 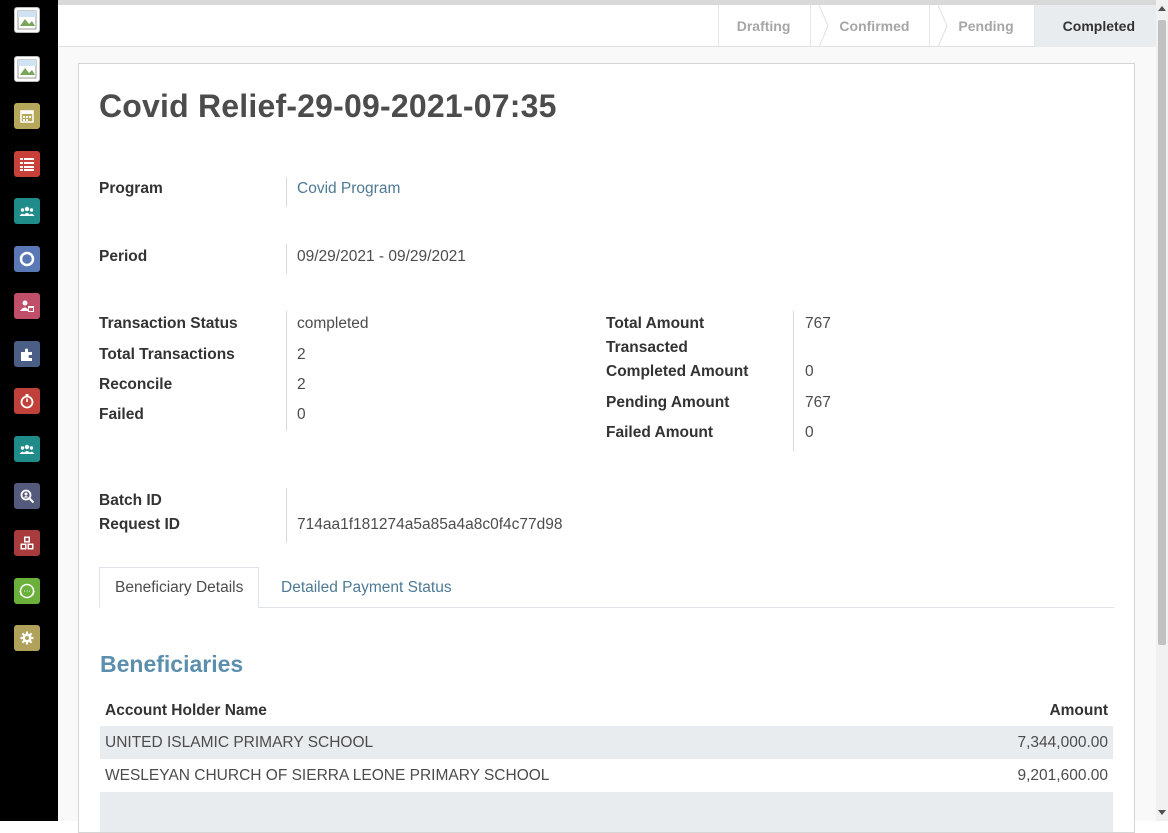 What do you see at coordinates (381, 256) in the screenshot?
I see `period-value: 09/29/2021 - 09/29/2021` at bounding box center [381, 256].